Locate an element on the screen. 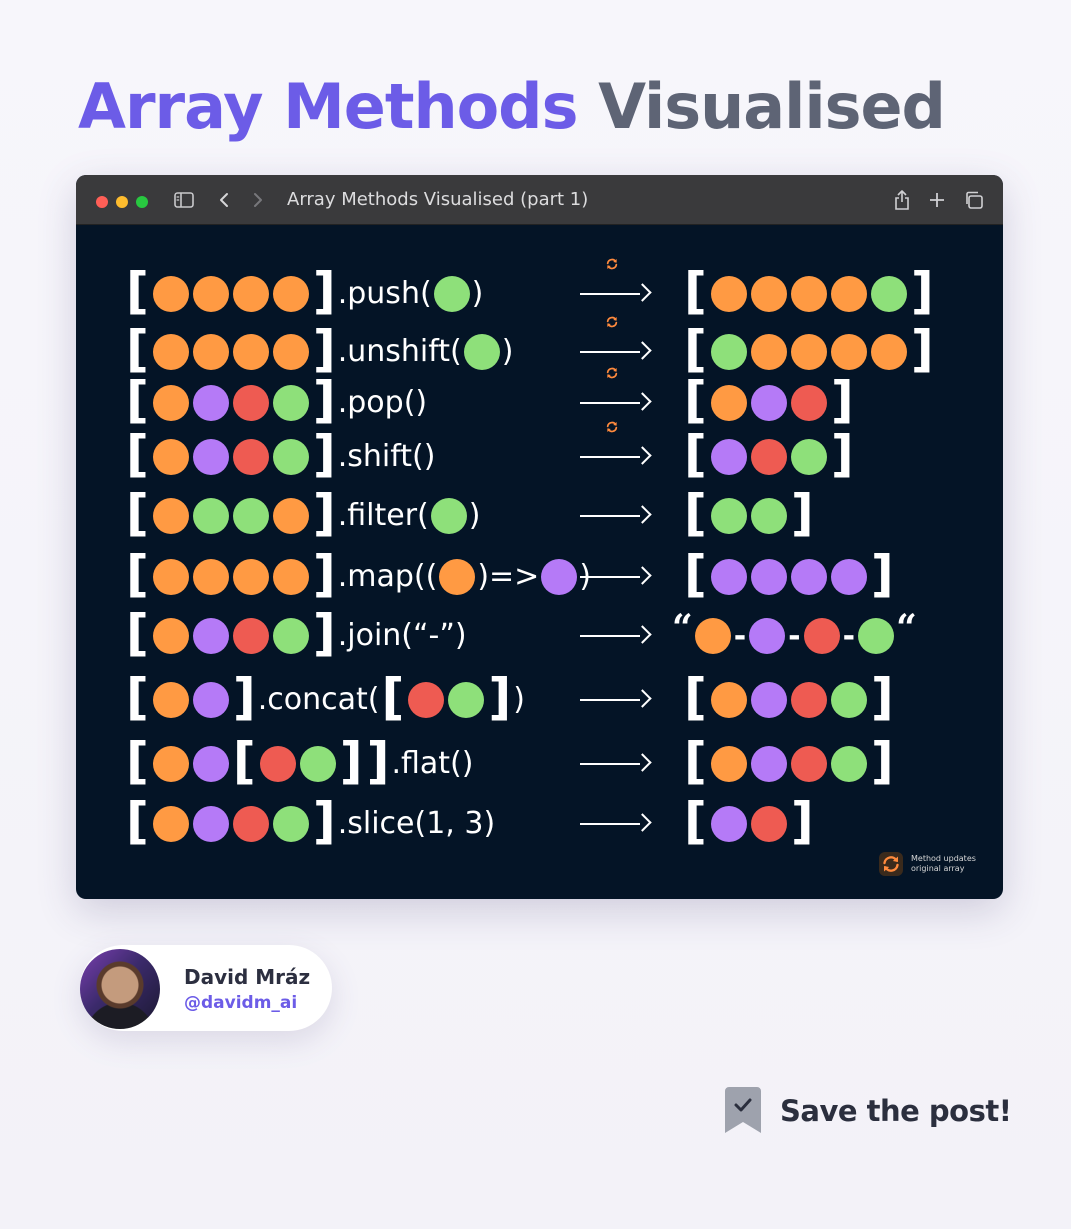 The image size is (1071, 1229). tabs-overview-icon is located at coordinates (974, 200).